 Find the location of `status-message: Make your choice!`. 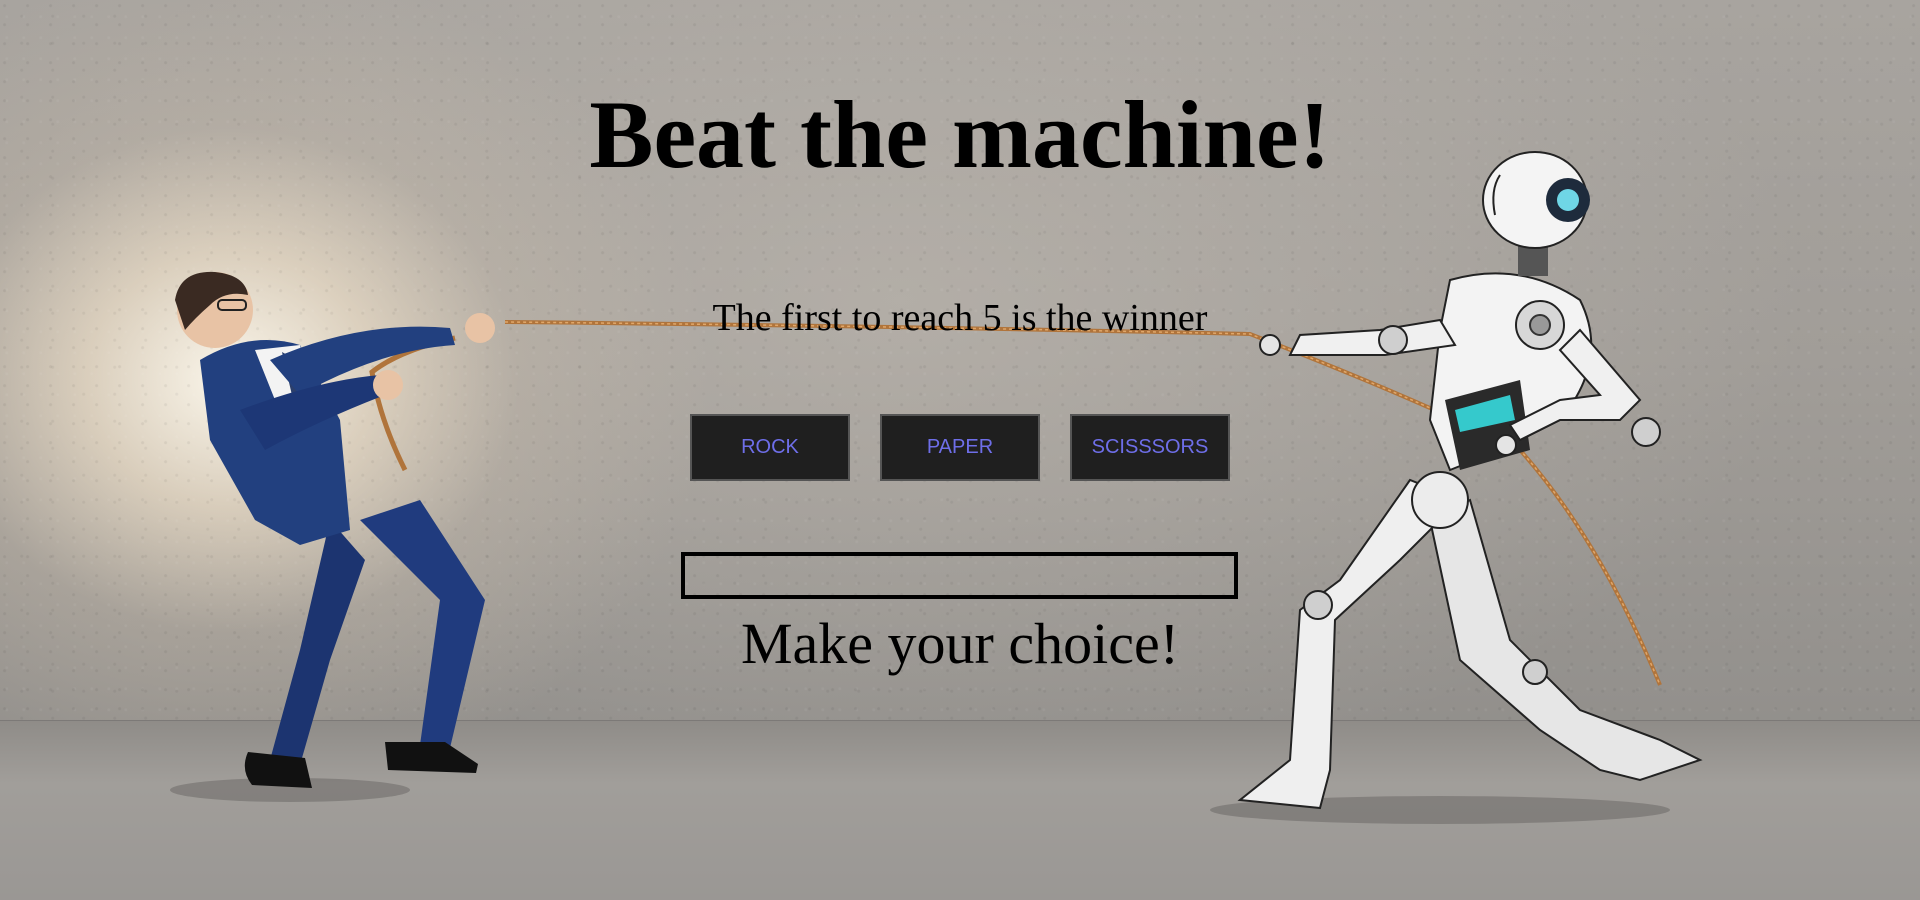

status-message: Make your choice! is located at coordinates (960, 643).